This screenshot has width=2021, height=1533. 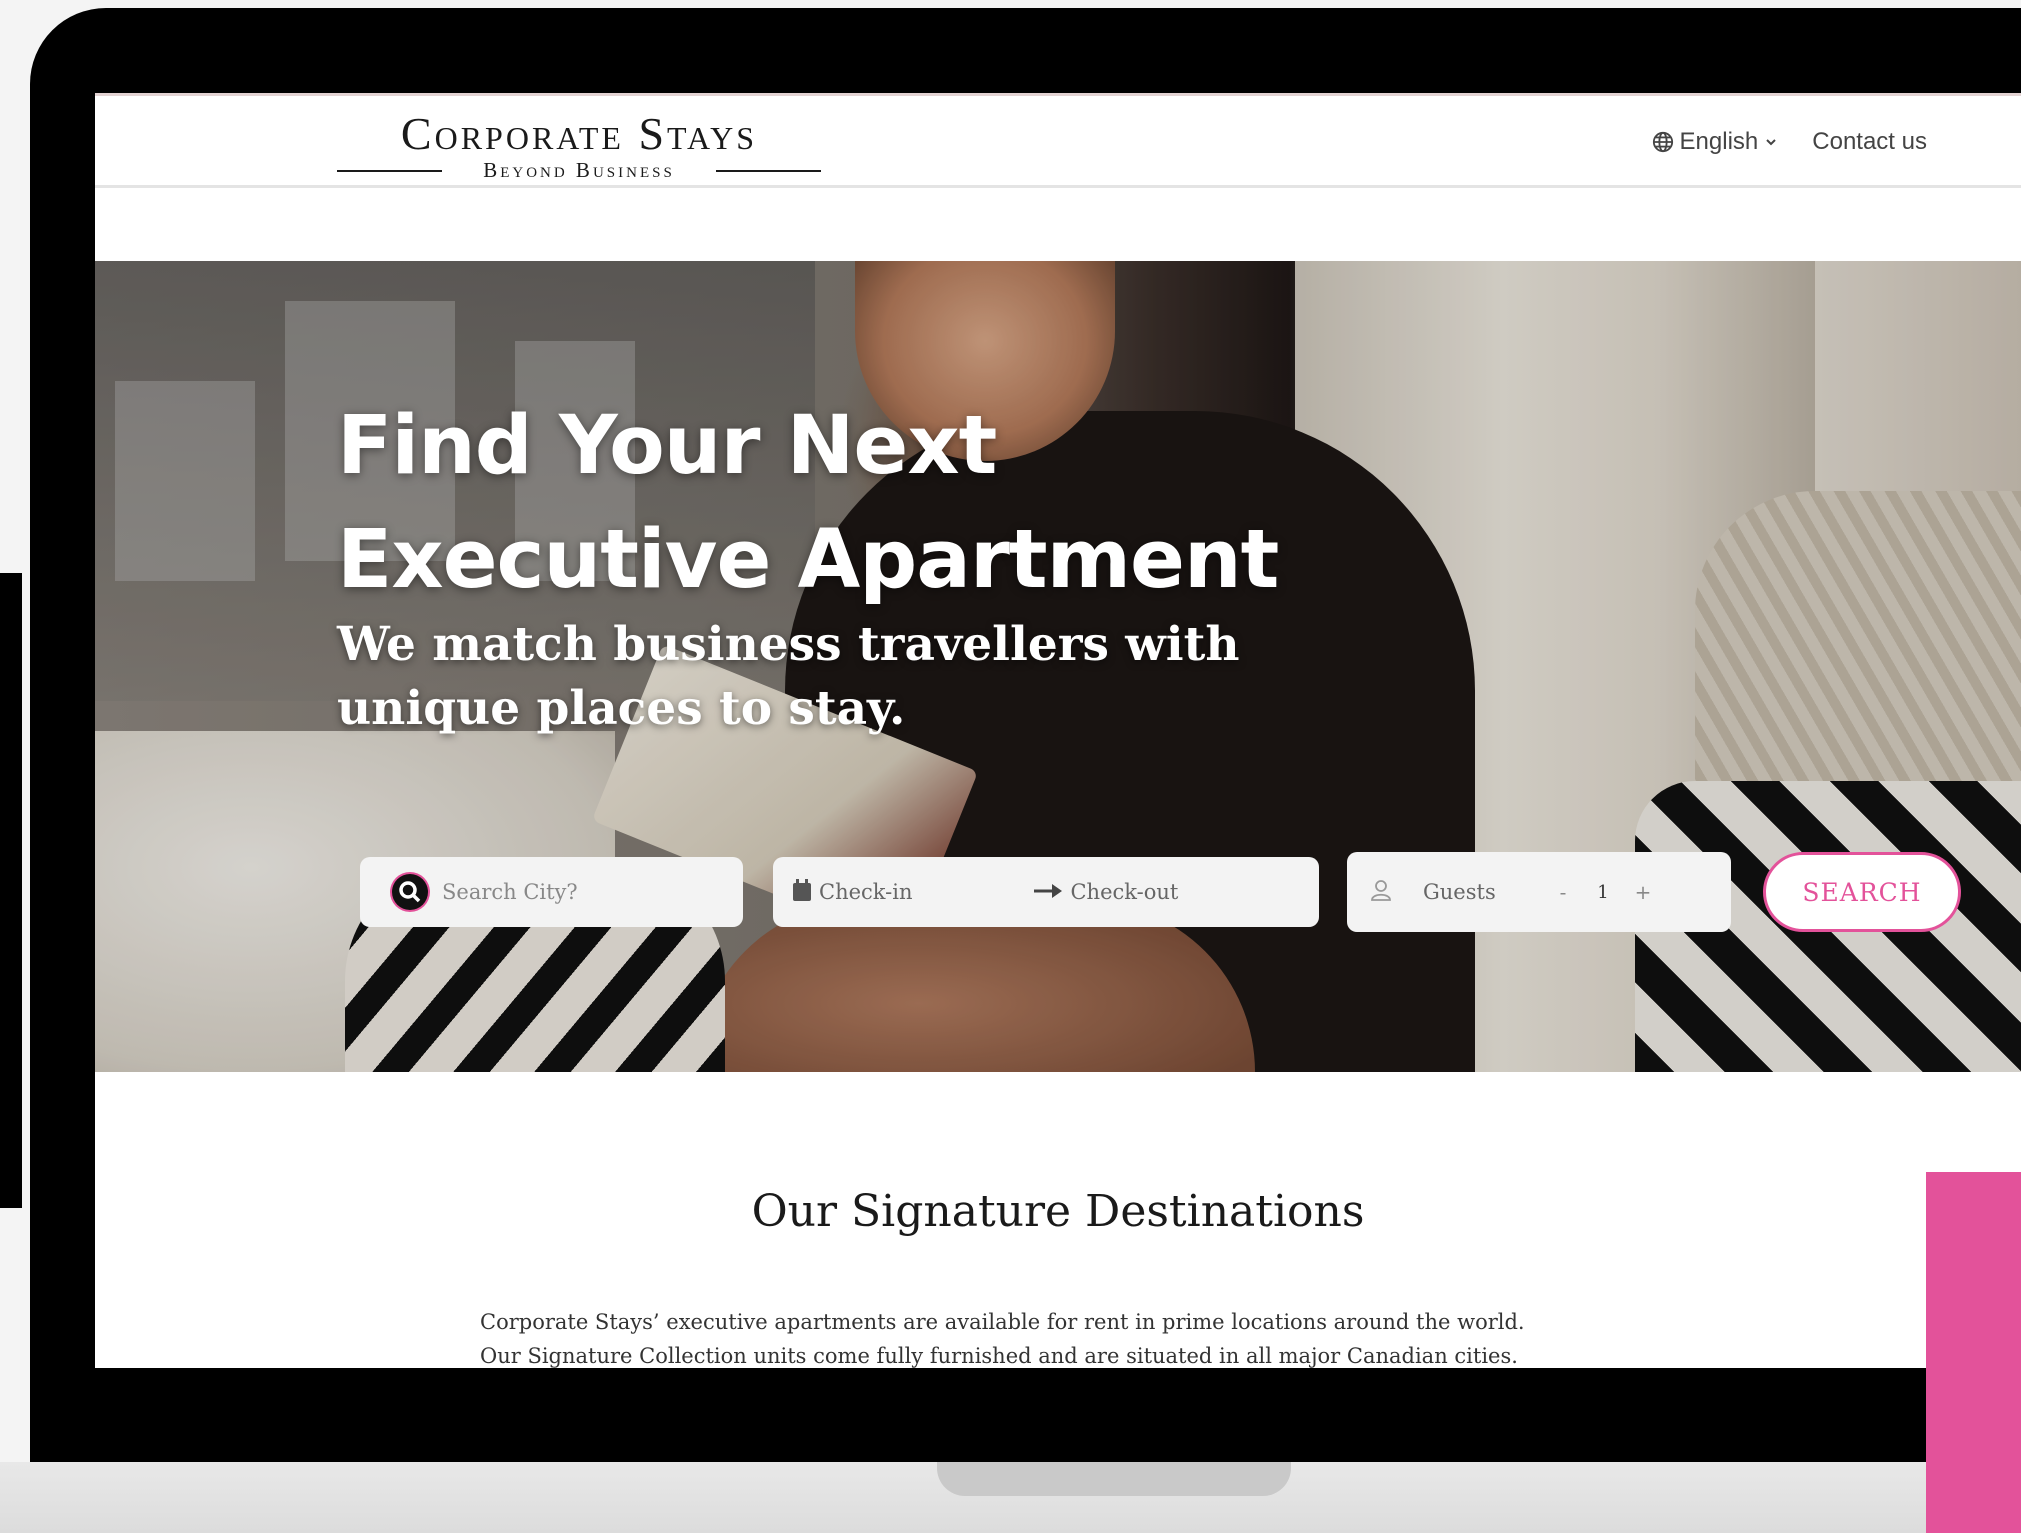 What do you see at coordinates (667, 446) in the screenshot?
I see `hero-title-line: Find Your Next` at bounding box center [667, 446].